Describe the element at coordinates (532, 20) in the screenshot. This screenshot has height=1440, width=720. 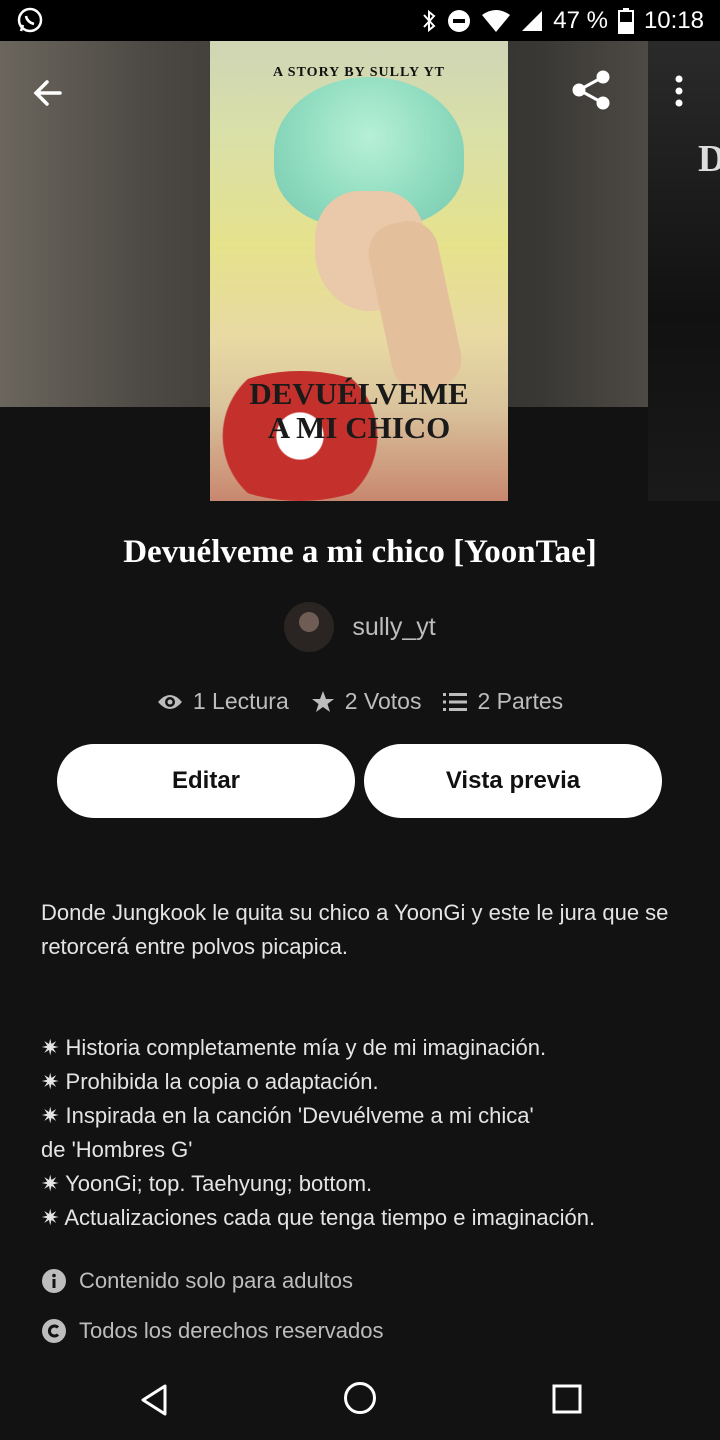
I see `signal-icon` at that location.